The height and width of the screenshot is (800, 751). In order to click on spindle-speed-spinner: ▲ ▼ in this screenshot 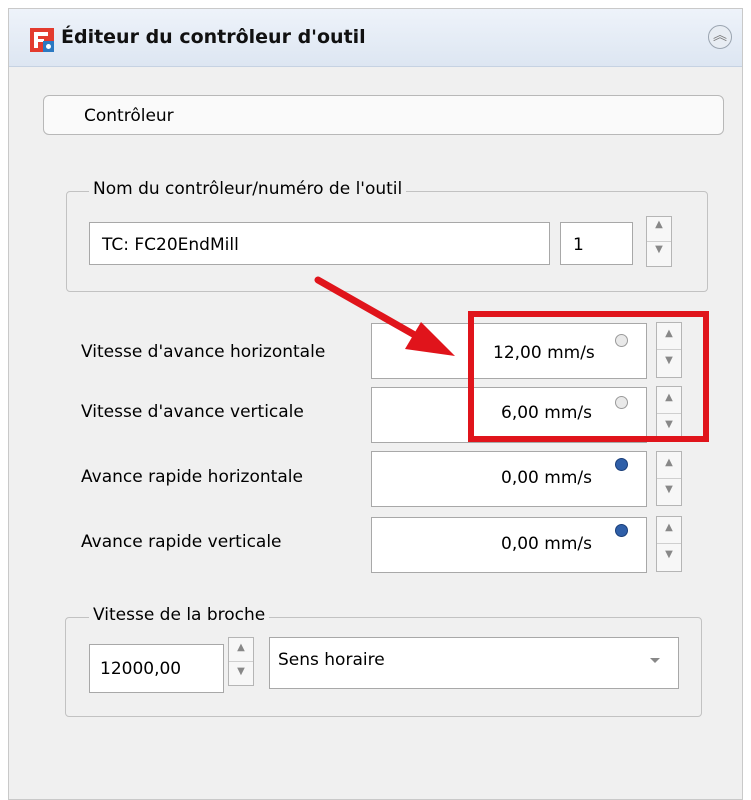, I will do `click(241, 661)`.